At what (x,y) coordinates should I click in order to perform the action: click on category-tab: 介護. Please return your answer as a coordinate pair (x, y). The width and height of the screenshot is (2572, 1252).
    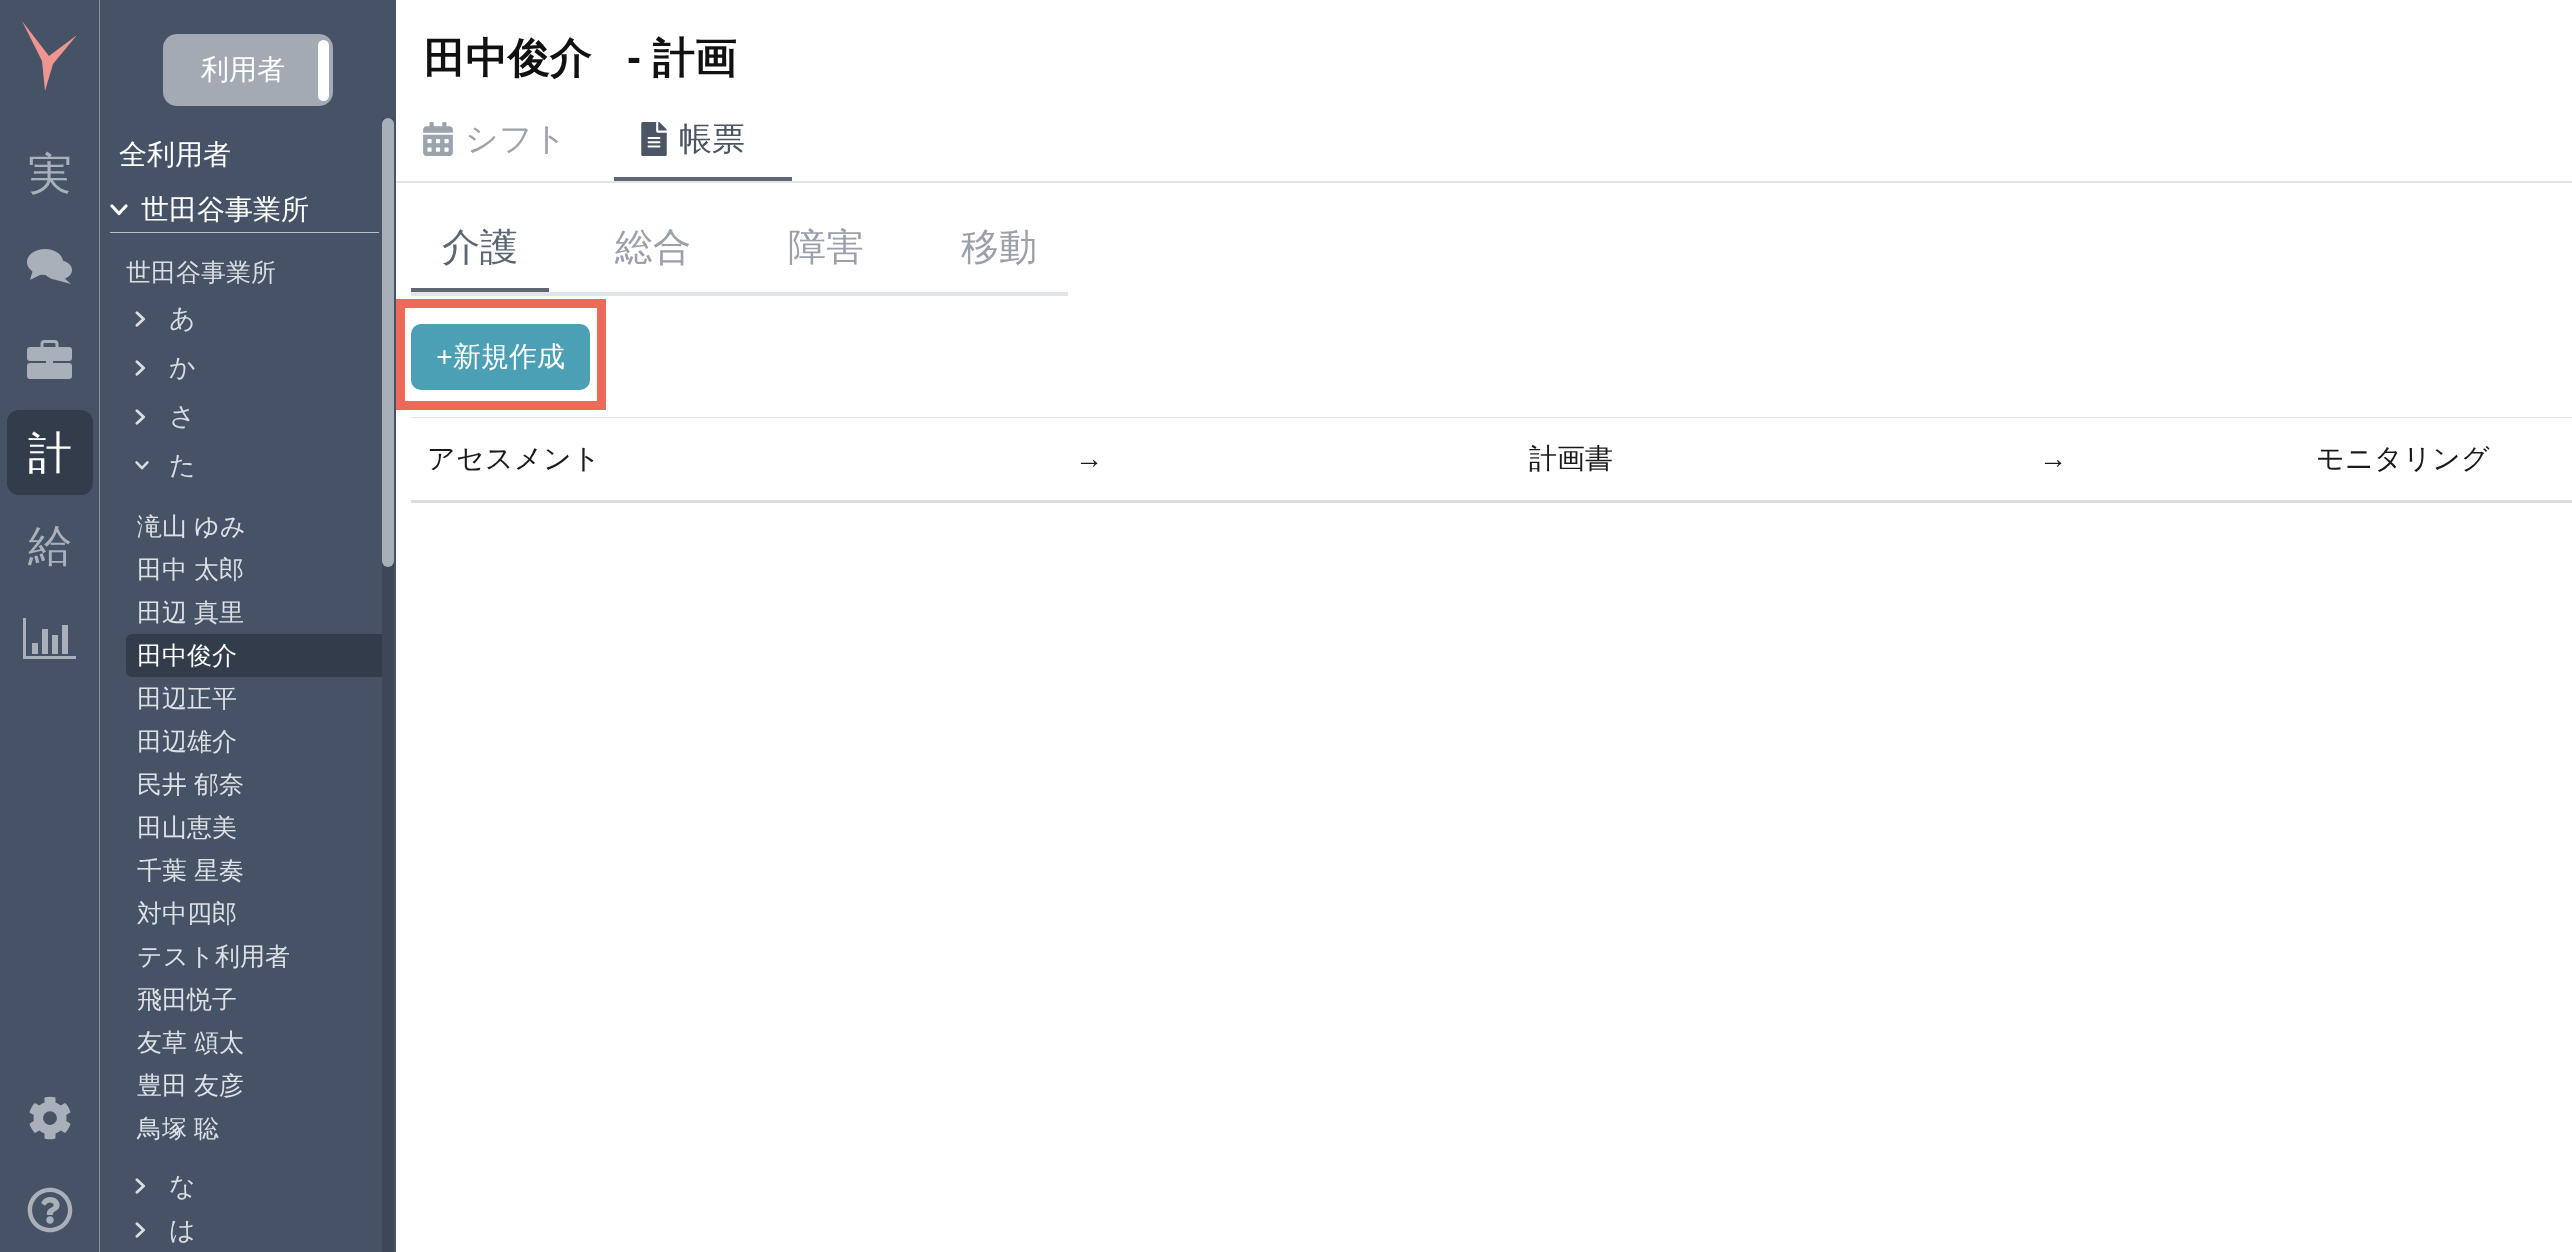
    Looking at the image, I should click on (480, 249).